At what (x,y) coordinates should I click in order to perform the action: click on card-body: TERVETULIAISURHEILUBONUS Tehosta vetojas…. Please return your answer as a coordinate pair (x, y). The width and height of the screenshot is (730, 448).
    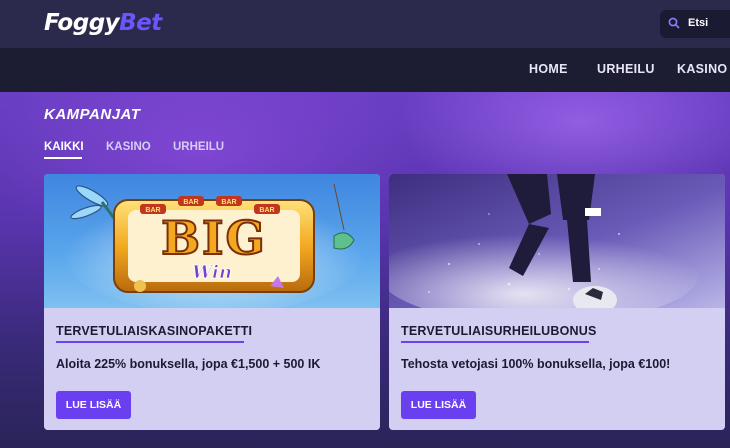
    Looking at the image, I should click on (557, 369).